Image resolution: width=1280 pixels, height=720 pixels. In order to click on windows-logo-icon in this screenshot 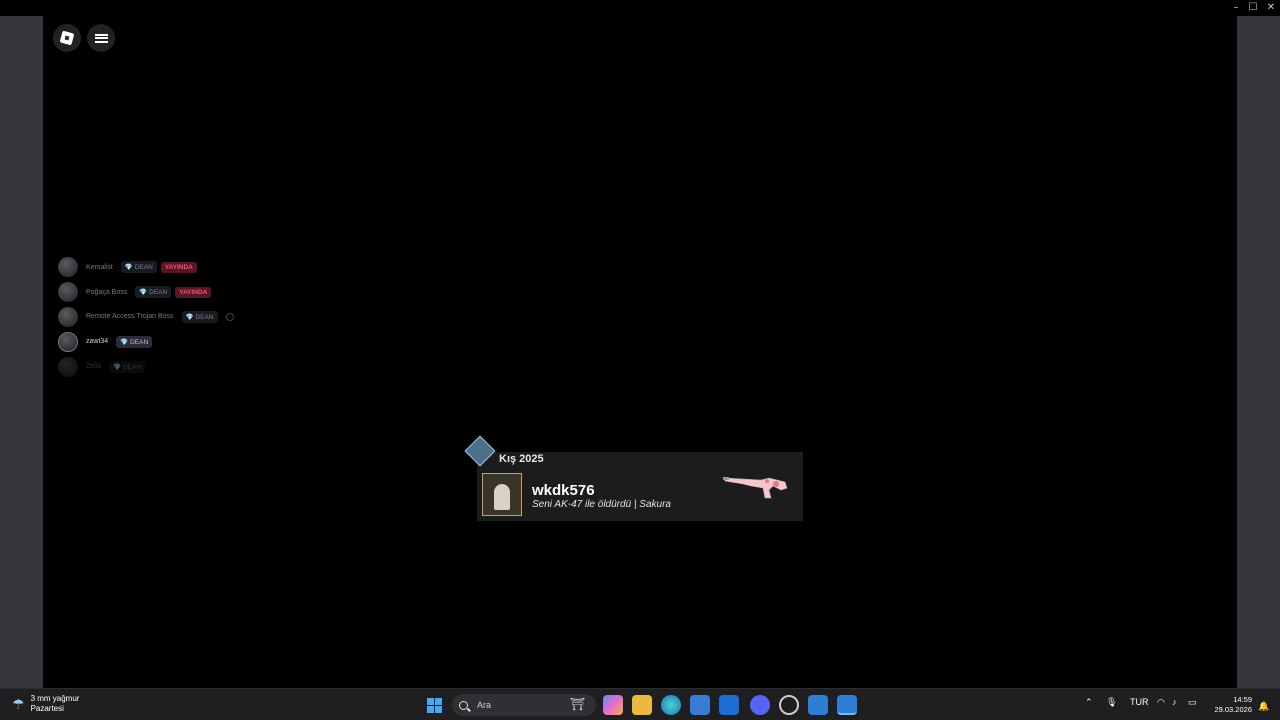, I will do `click(434, 705)`.